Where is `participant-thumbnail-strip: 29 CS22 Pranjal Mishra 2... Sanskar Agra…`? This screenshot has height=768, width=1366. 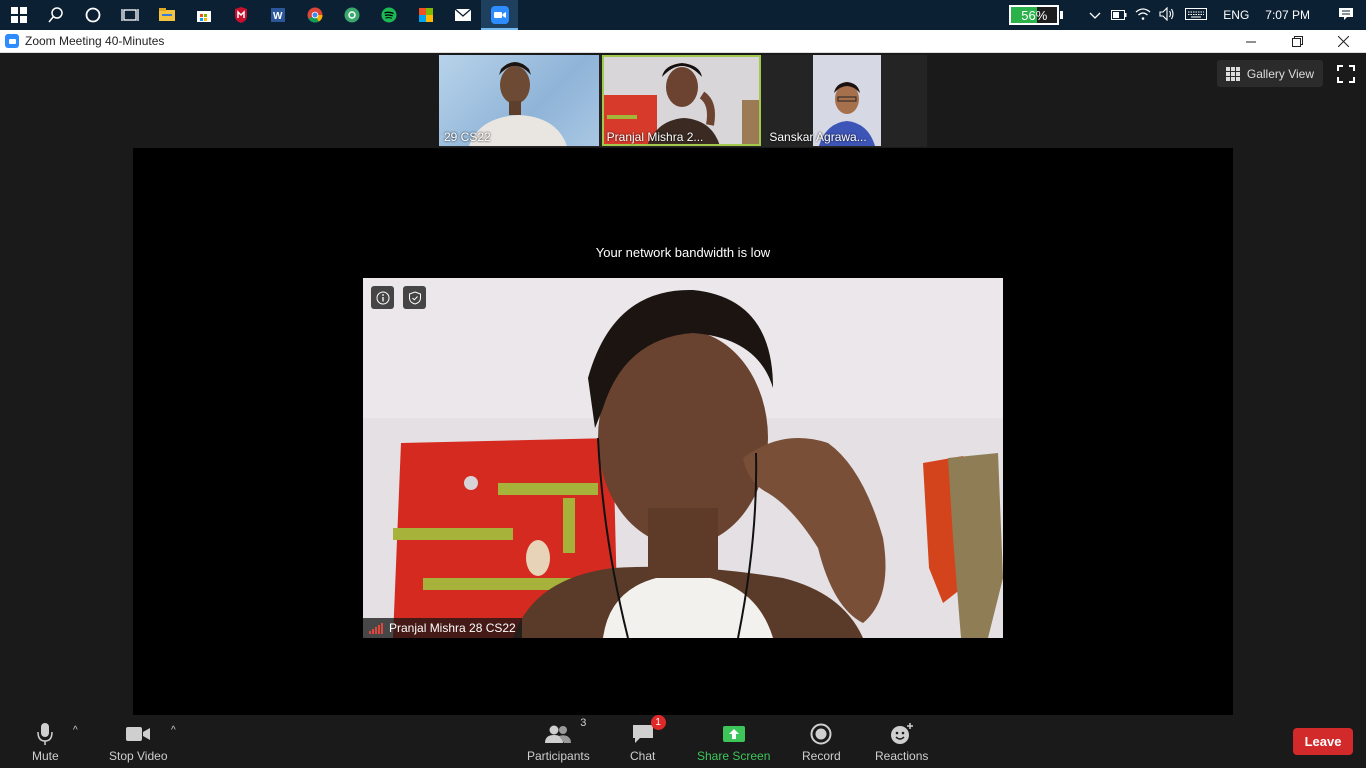
participant-thumbnail-strip: 29 CS22 Pranjal Mishra 2... Sanskar Agra… is located at coordinates (683, 101).